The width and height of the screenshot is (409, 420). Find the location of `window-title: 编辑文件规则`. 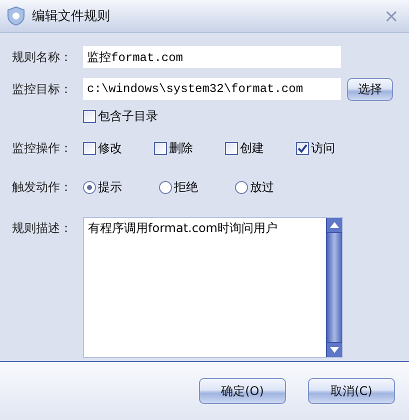

window-title: 编辑文件规则 is located at coordinates (71, 16).